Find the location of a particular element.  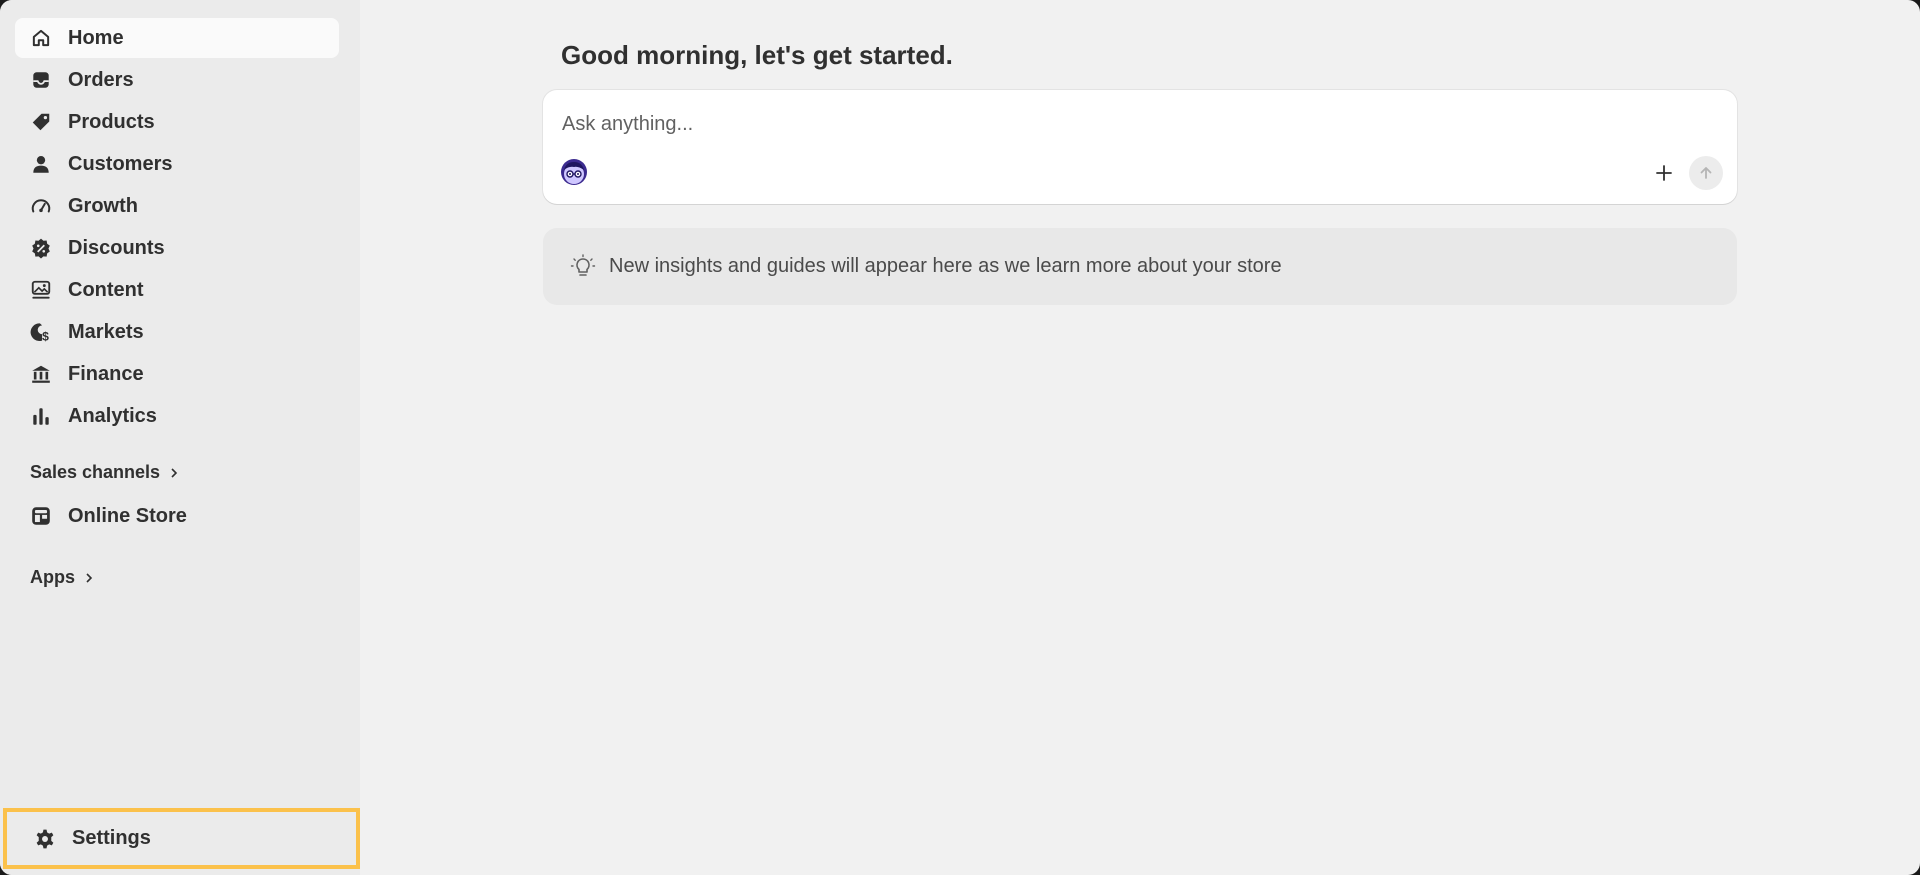

sidebar-item-label: Content is located at coordinates (106, 289).